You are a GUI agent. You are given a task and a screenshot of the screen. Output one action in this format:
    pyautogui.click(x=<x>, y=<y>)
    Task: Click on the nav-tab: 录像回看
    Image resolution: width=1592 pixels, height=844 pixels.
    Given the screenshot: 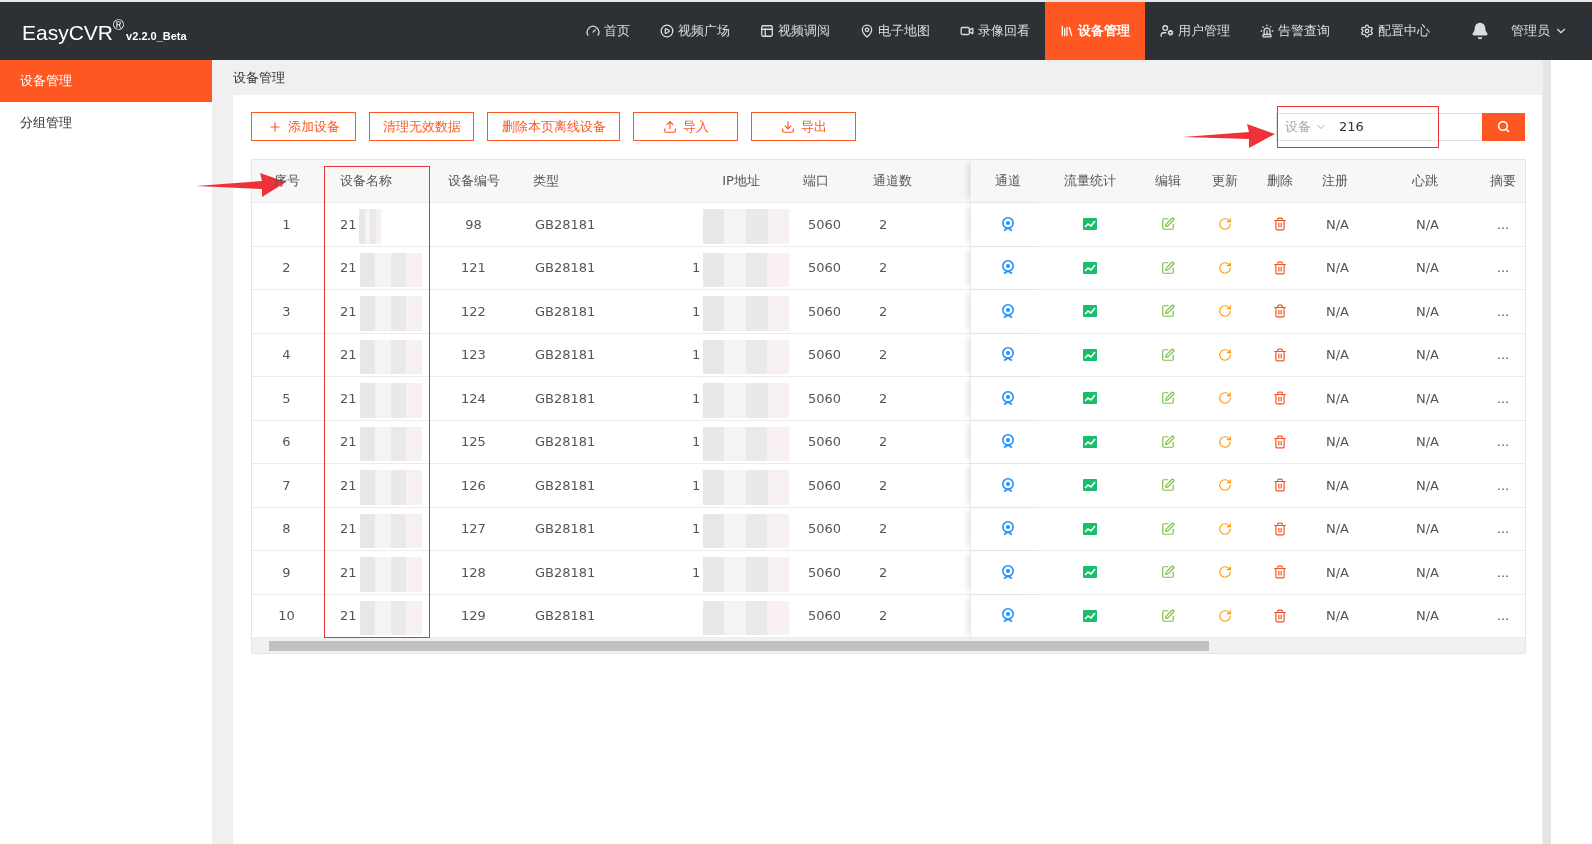 What is the action you would take?
    pyautogui.click(x=995, y=31)
    